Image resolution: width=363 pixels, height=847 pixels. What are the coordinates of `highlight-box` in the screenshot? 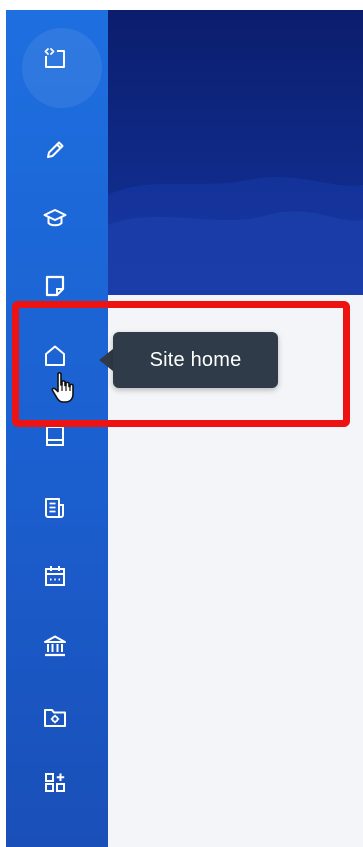 It's located at (181, 364).